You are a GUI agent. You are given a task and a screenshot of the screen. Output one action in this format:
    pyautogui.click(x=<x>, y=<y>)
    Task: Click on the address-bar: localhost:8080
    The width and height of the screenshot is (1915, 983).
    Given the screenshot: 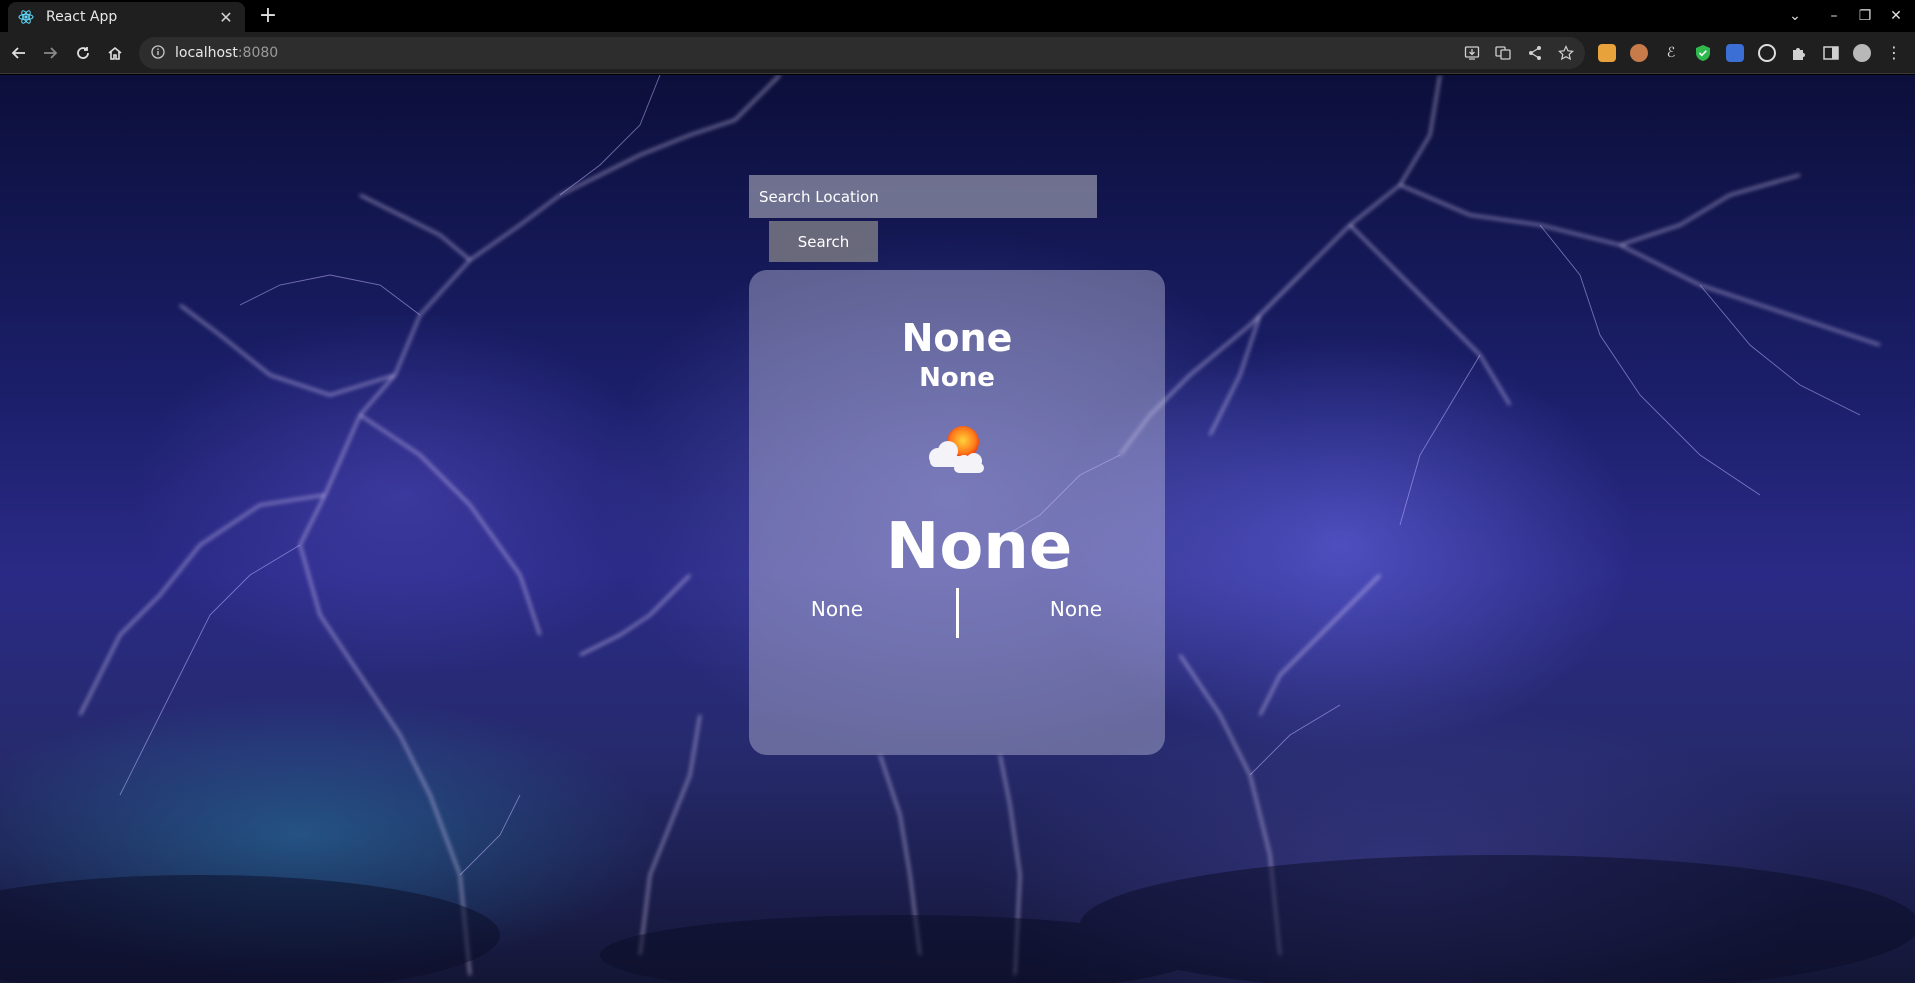 What is the action you would take?
    pyautogui.click(x=862, y=53)
    